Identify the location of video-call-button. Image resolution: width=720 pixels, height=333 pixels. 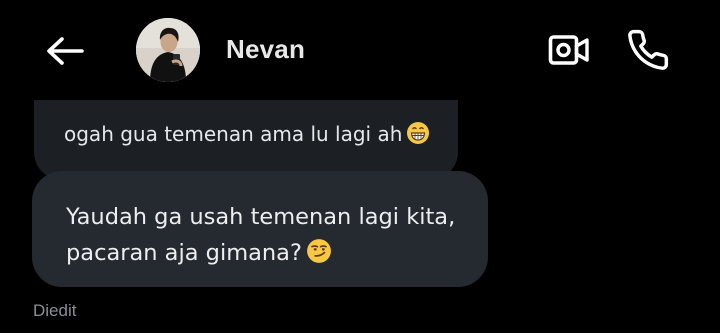
(569, 50).